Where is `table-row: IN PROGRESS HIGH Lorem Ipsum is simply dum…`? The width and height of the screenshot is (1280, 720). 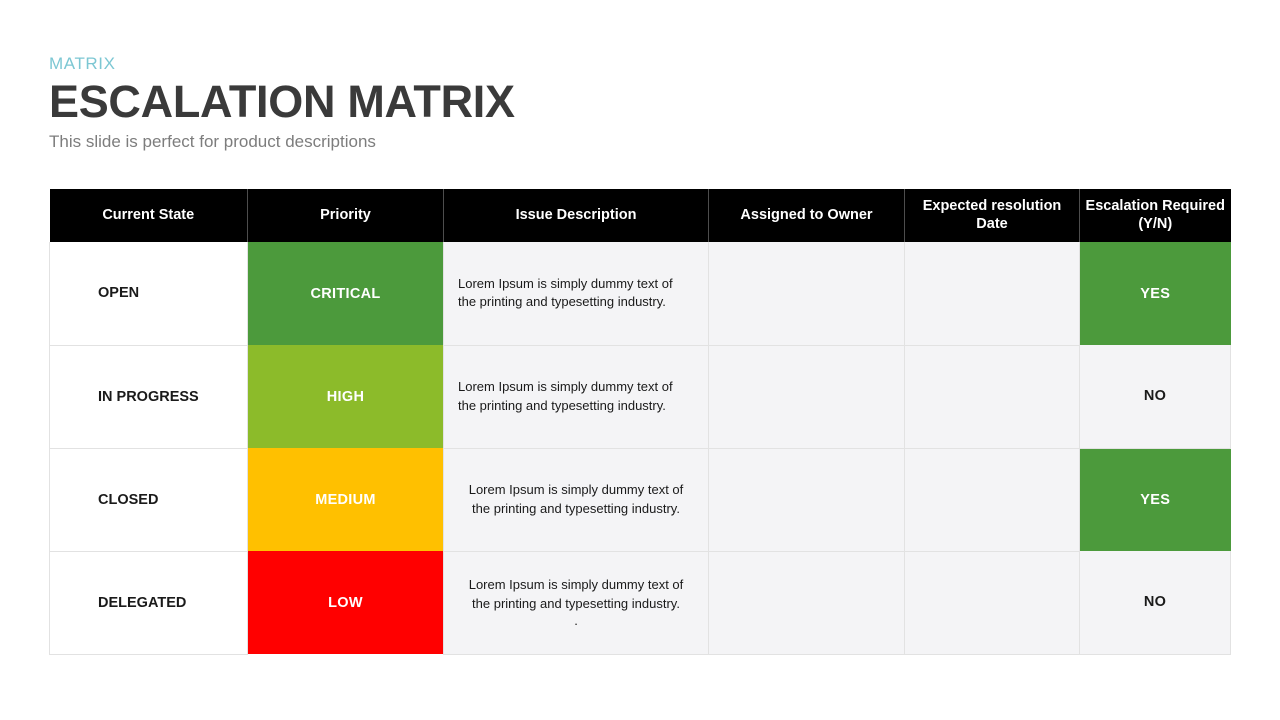 table-row: IN PROGRESS HIGH Lorem Ipsum is simply dum… is located at coordinates (640, 397).